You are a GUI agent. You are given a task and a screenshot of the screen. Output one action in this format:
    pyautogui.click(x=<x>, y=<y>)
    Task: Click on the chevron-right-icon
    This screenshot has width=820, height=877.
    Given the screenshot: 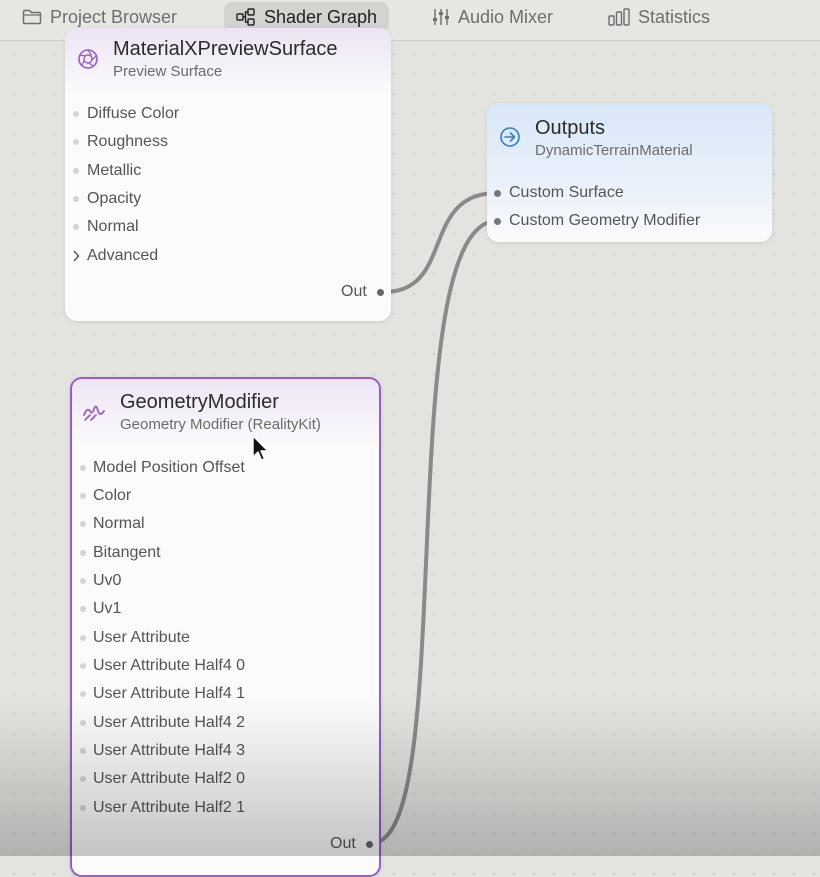 What is the action you would take?
    pyautogui.click(x=76, y=258)
    